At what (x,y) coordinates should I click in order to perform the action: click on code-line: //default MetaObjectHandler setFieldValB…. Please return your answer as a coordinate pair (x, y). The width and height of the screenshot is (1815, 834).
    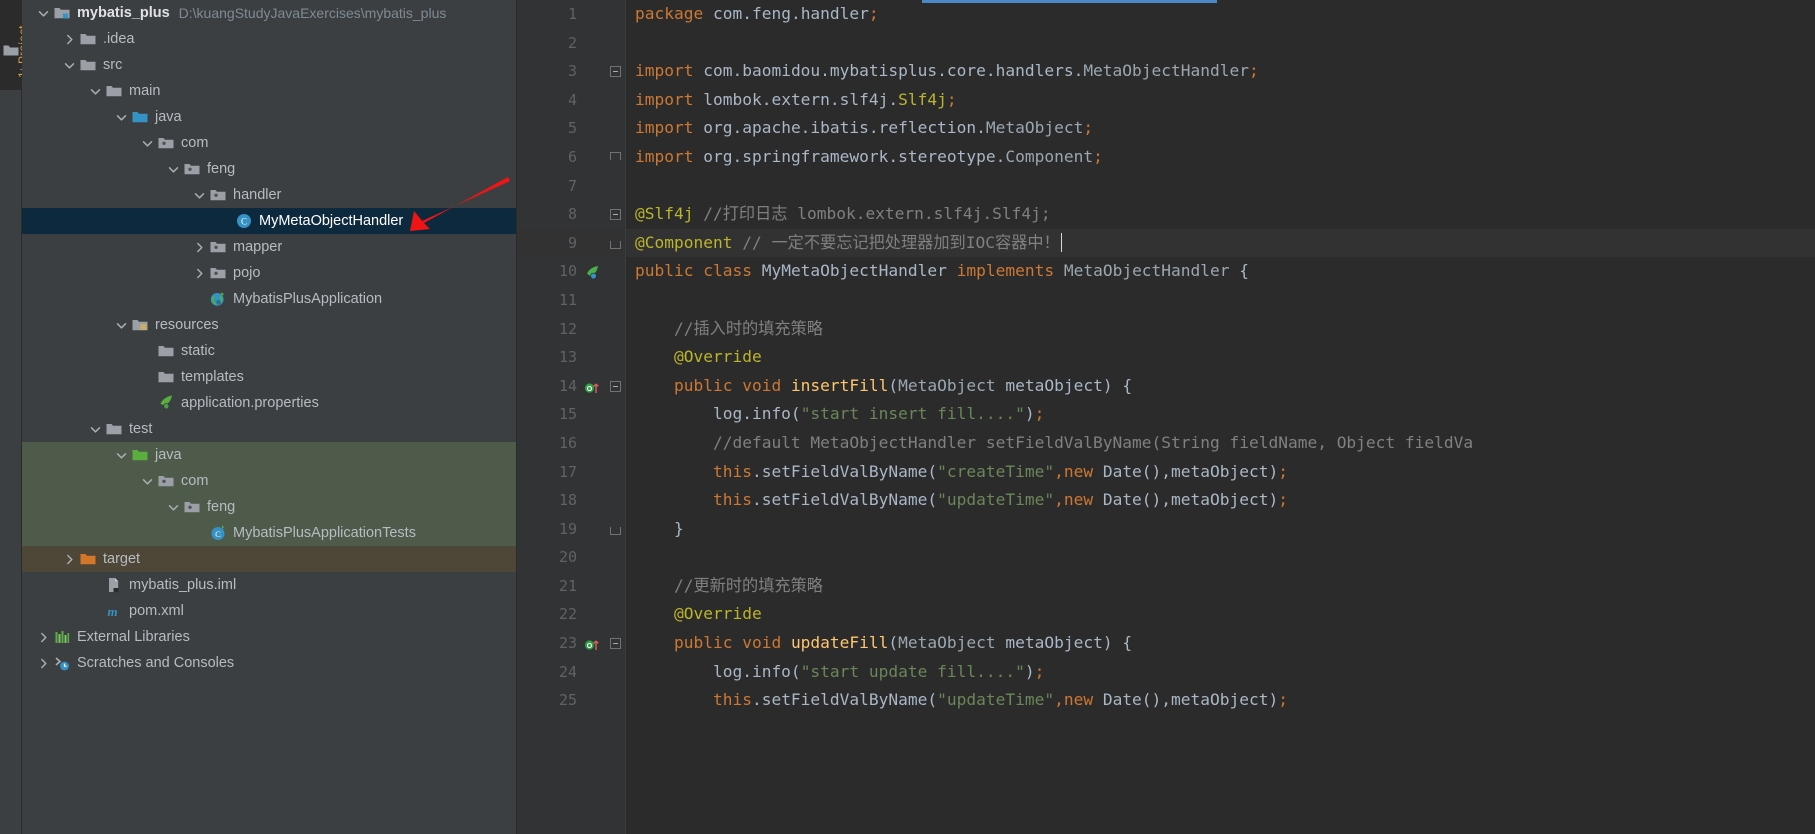
    Looking at the image, I should click on (1220, 443).